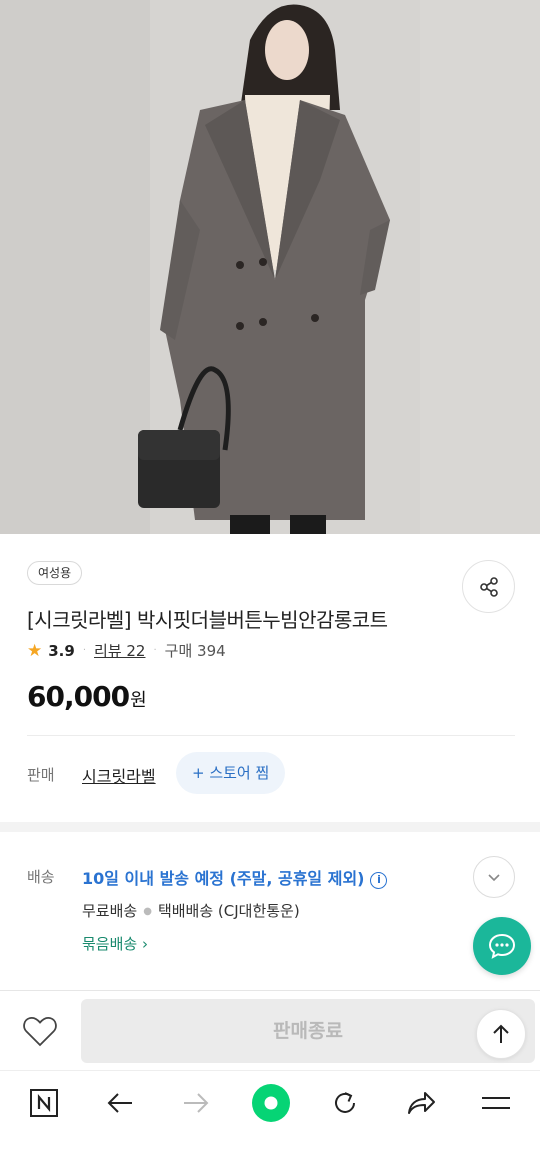 The width and height of the screenshot is (540, 1158). I want to click on divider, so click(271, 735).